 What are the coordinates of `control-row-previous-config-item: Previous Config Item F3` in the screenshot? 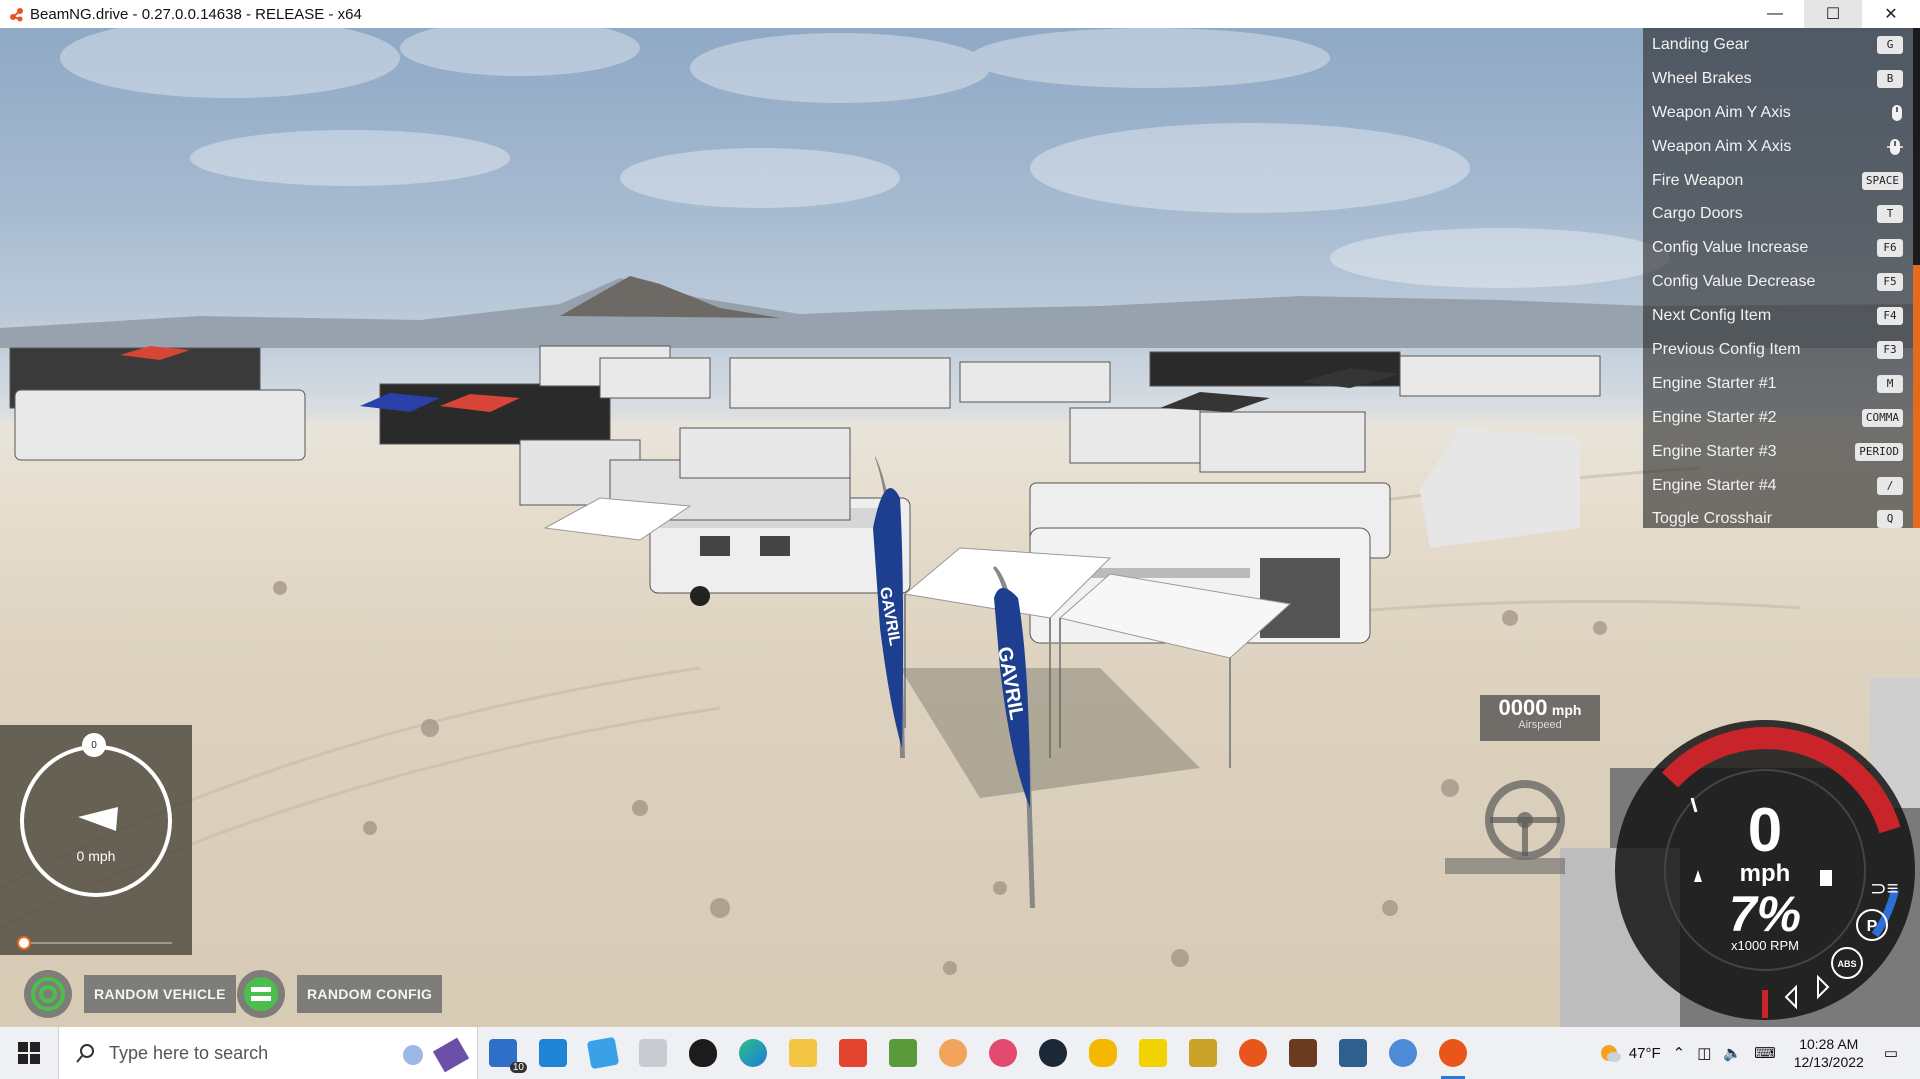 It's located at (1778, 350).